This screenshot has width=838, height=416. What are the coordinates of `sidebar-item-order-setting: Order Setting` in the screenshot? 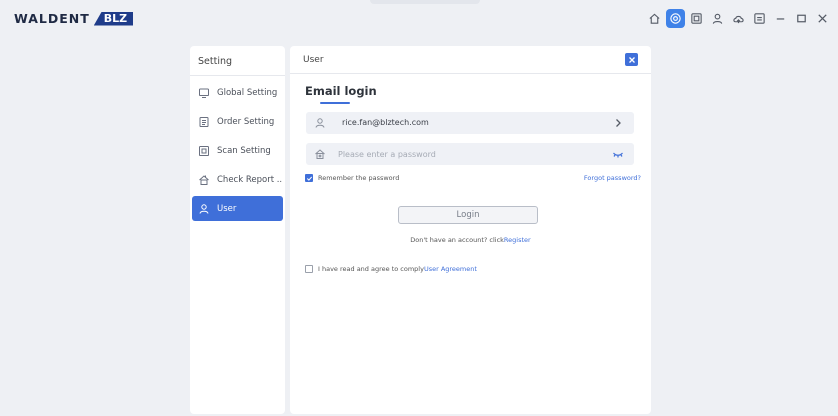 It's located at (237, 121).